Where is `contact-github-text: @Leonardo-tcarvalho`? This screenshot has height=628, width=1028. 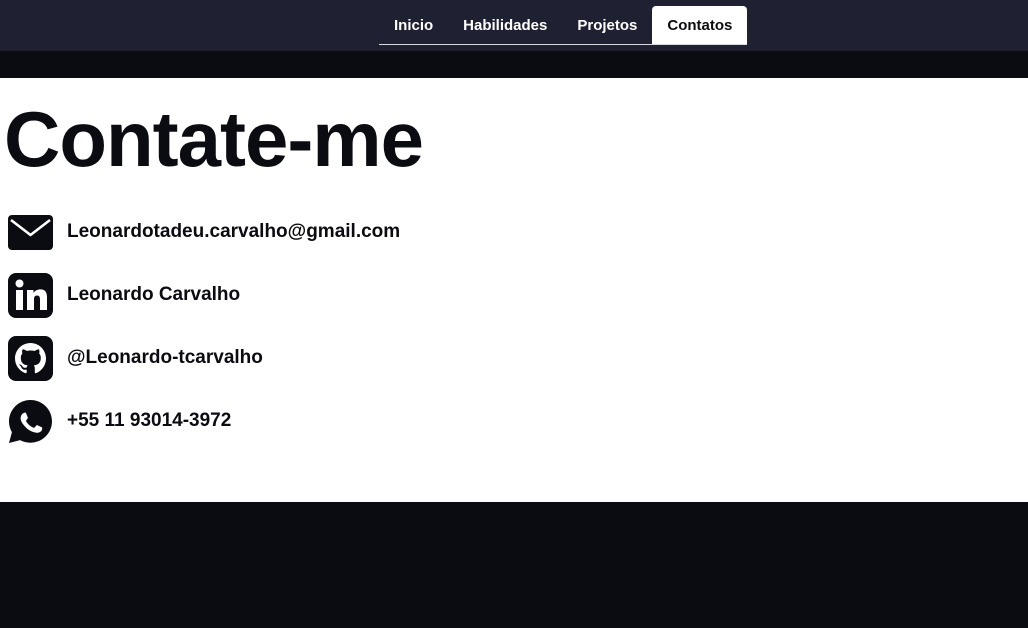 contact-github-text: @Leonardo-tcarvalho is located at coordinates (165, 358).